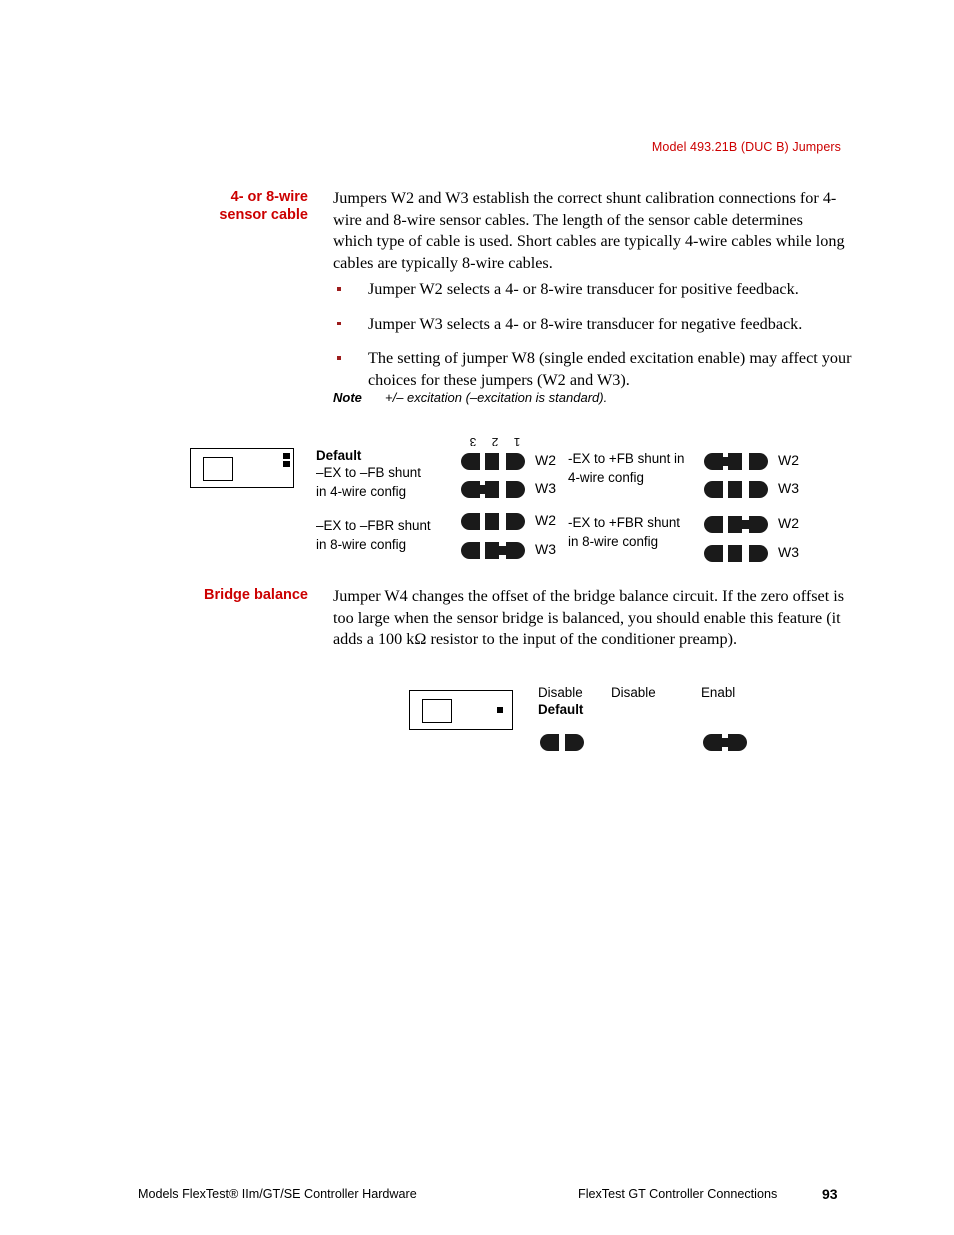 Image resolution: width=954 pixels, height=1235 pixels. What do you see at coordinates (746, 147) in the screenshot?
I see `running-head: Model 493.21B (DUC B) Jumpers` at bounding box center [746, 147].